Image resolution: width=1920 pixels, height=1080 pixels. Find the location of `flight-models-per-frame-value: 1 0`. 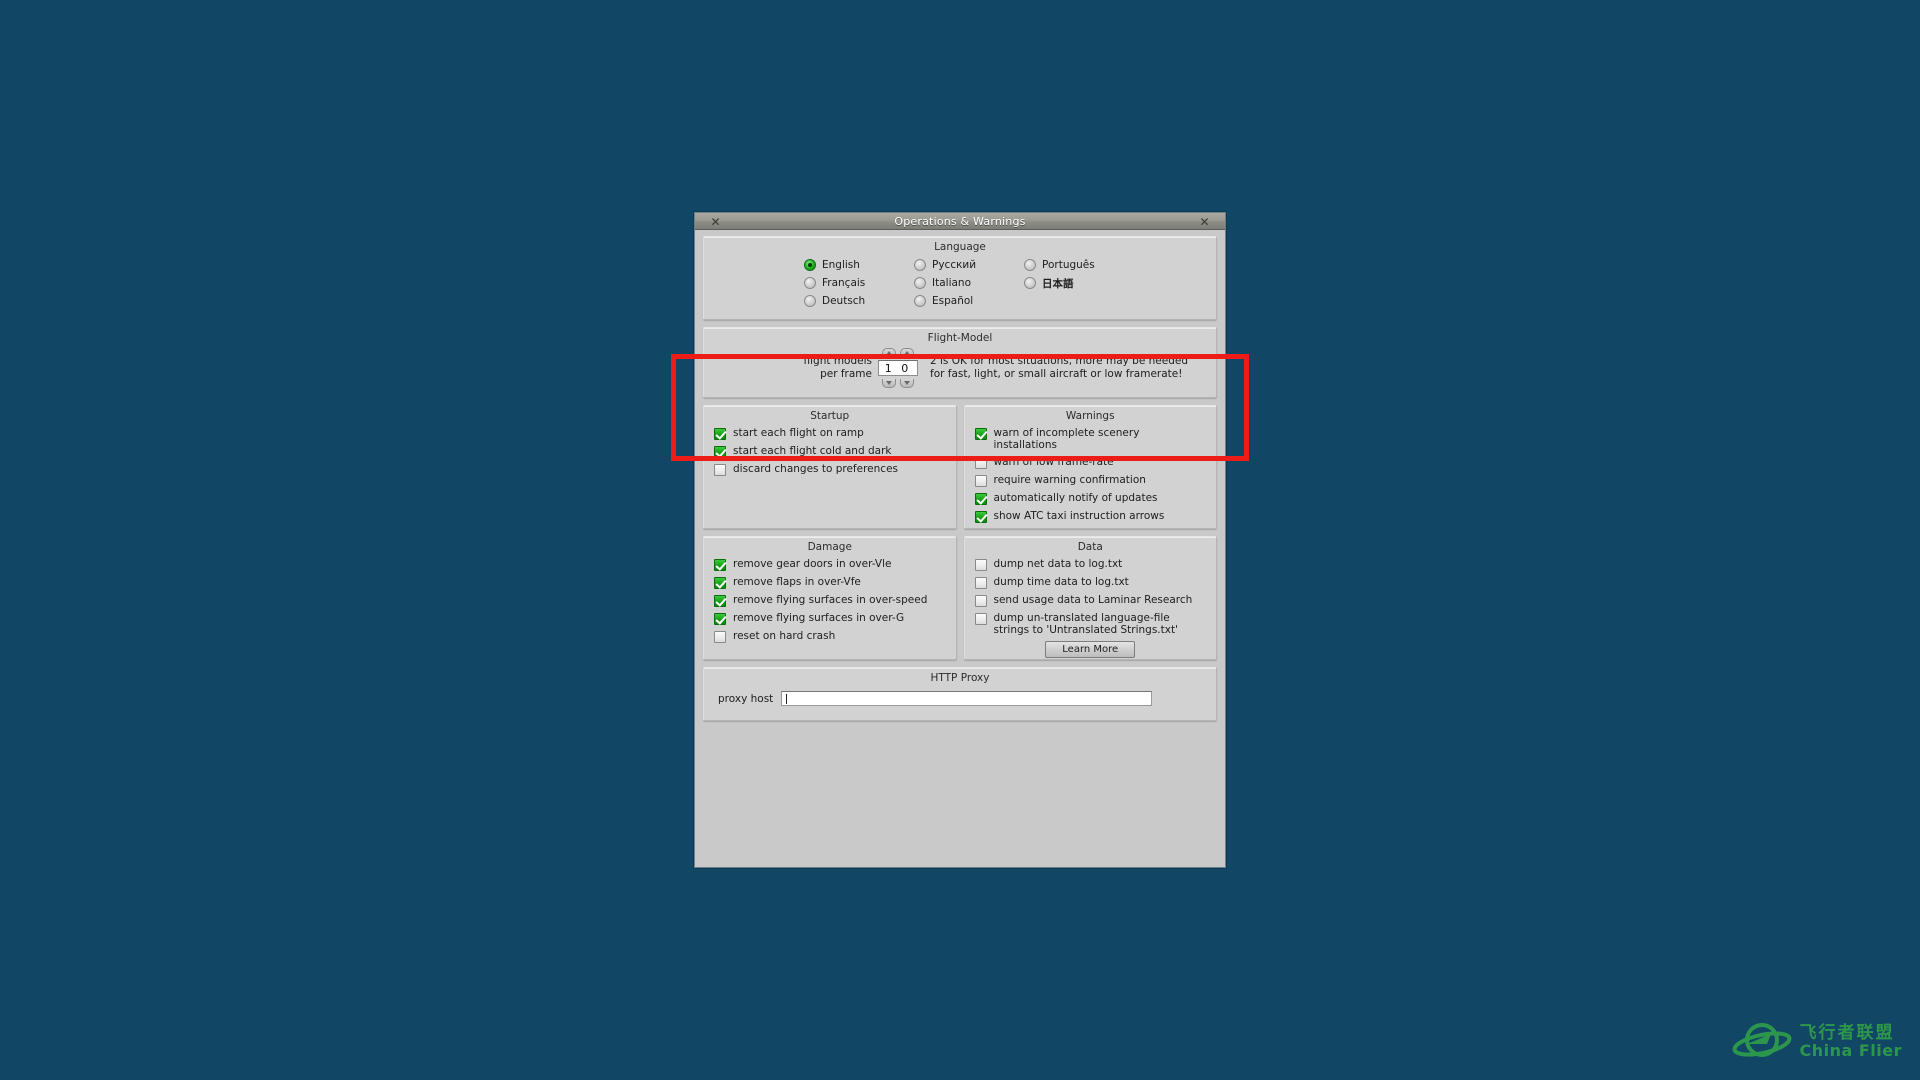

flight-models-per-frame-value: 1 0 is located at coordinates (898, 368).